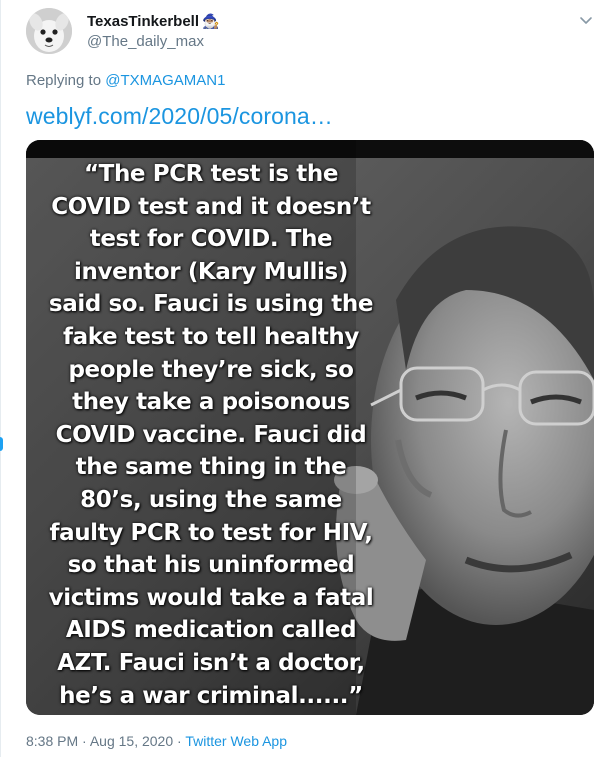  What do you see at coordinates (52, 741) in the screenshot?
I see `tweet-time: 8:38 PM` at bounding box center [52, 741].